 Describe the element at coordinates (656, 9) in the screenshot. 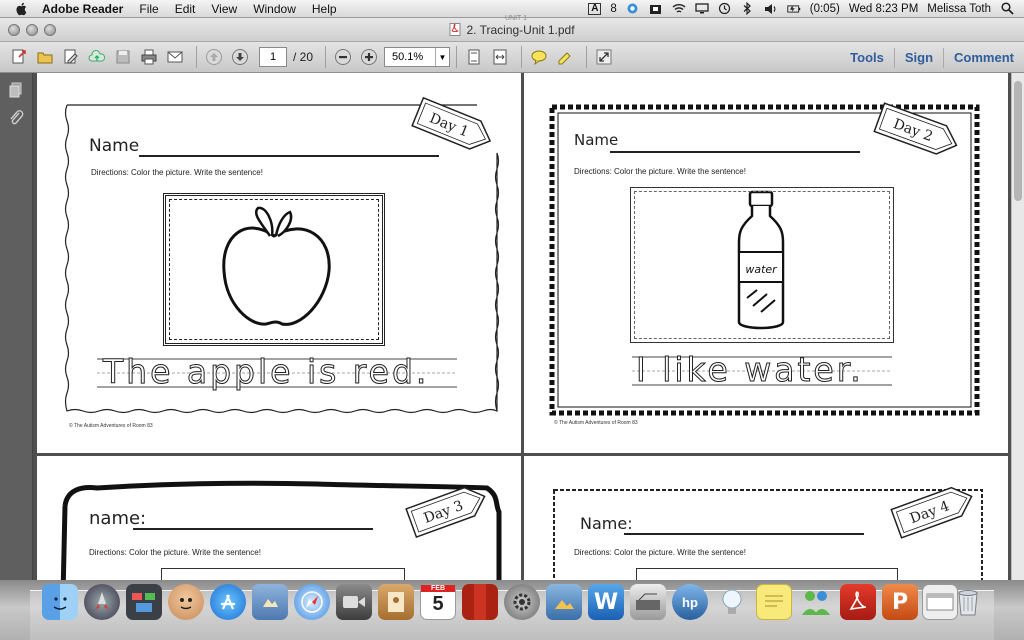

I see `dropbox-icon` at that location.